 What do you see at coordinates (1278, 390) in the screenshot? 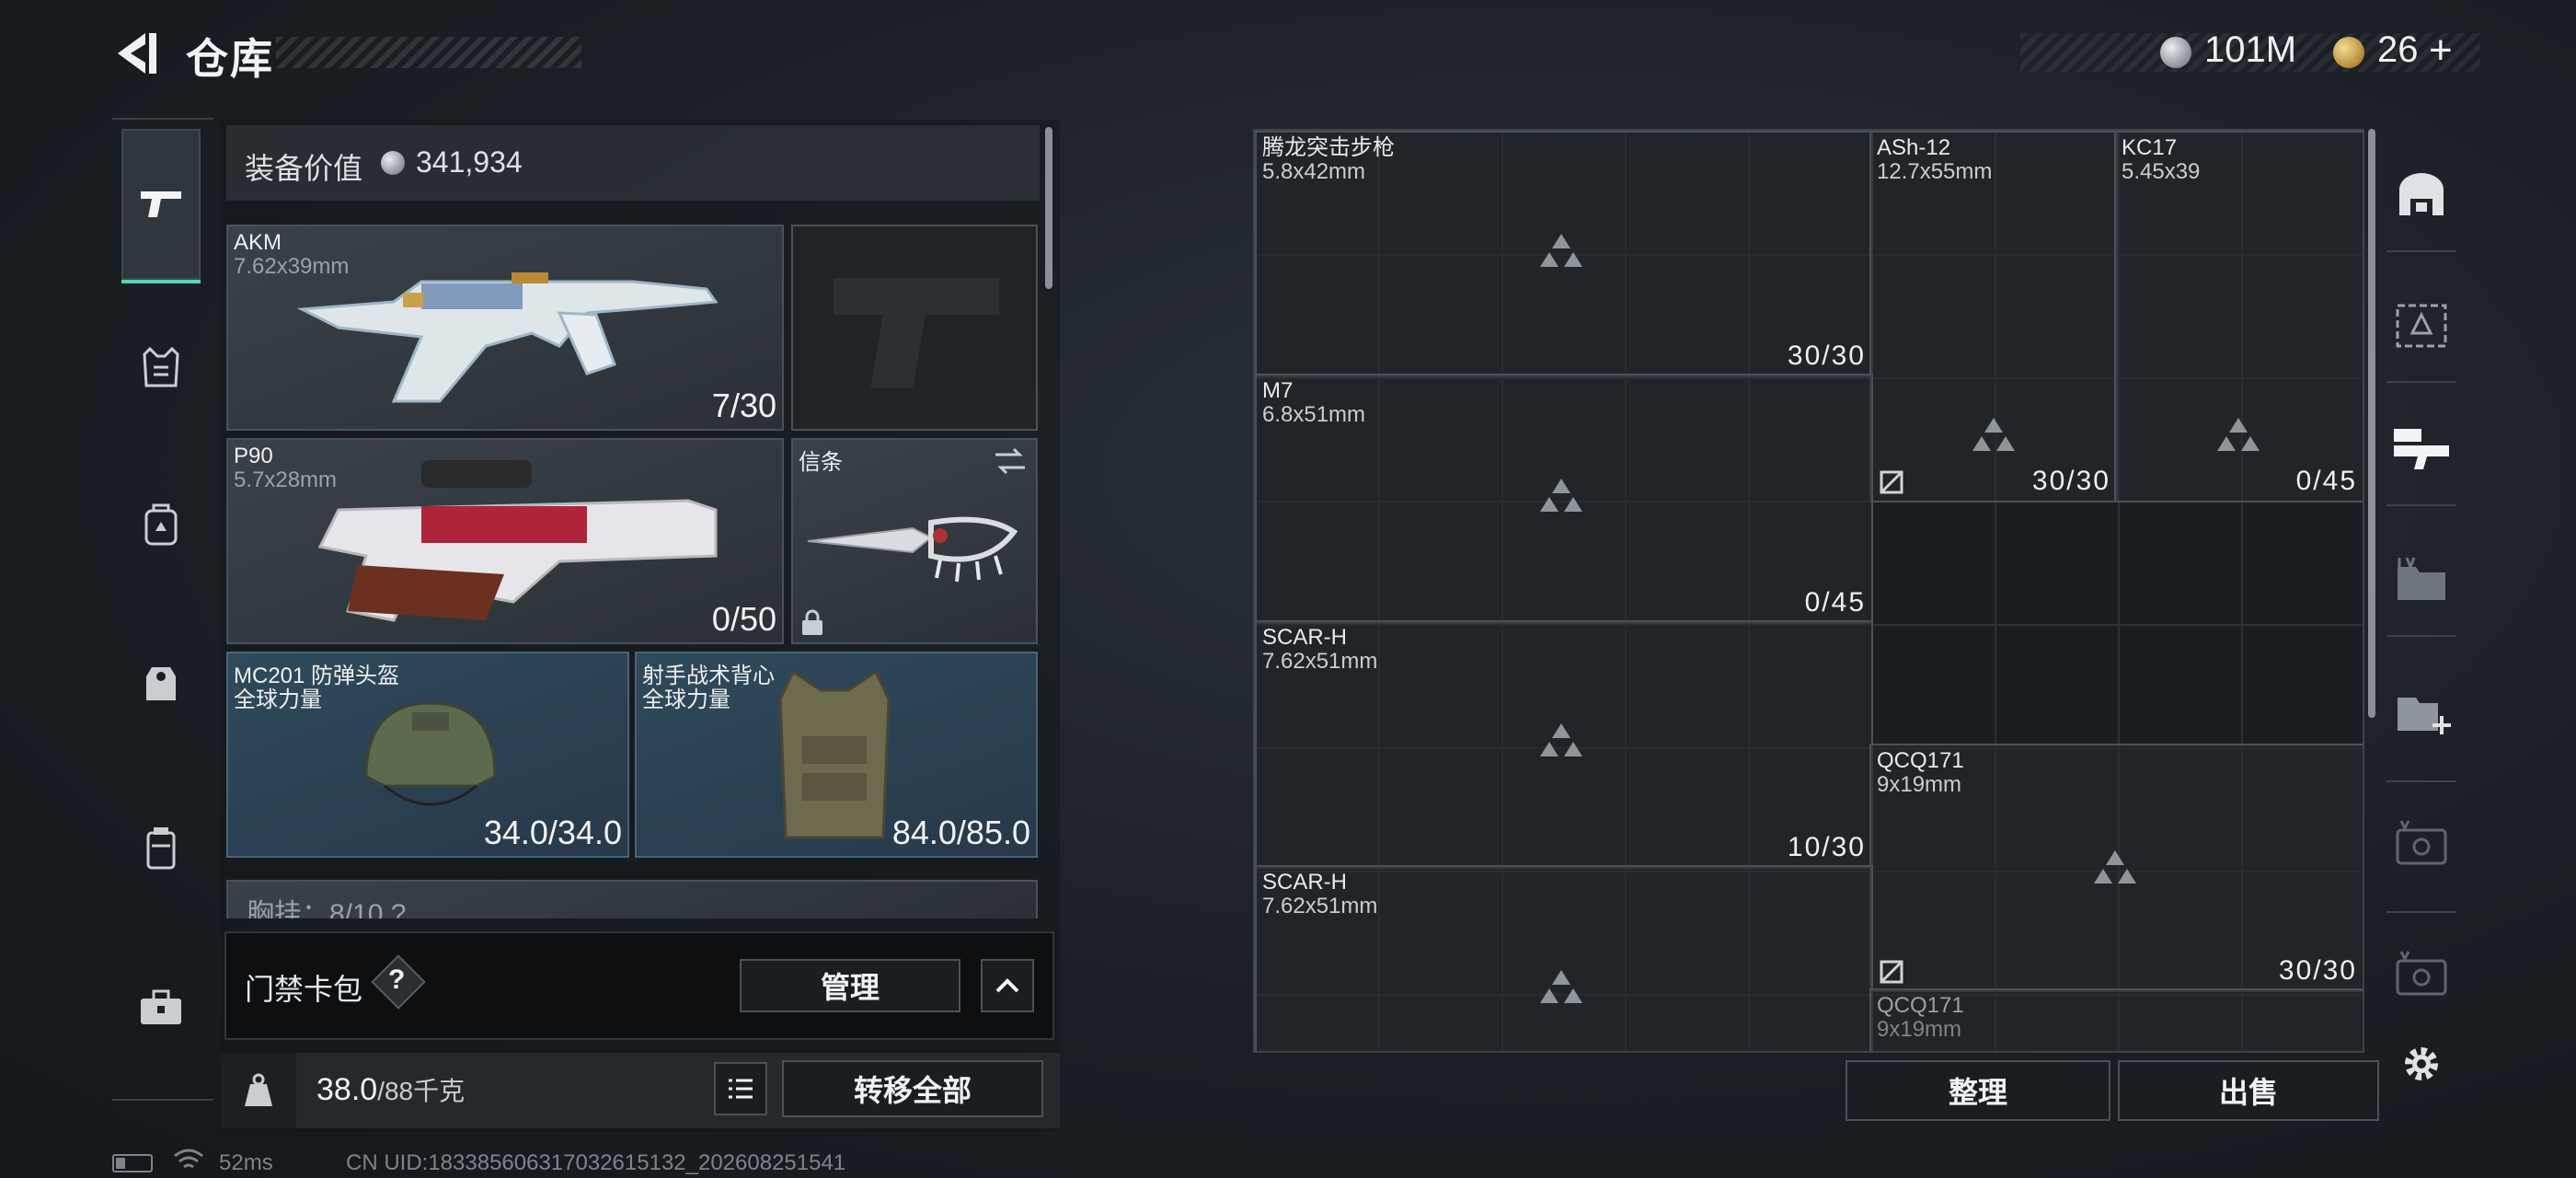
I see `item-name: M7` at bounding box center [1278, 390].